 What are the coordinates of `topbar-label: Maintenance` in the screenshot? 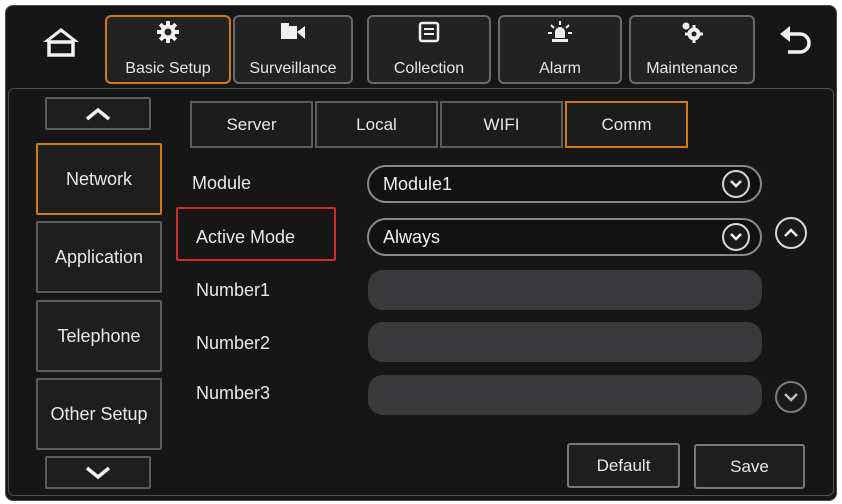 It's located at (692, 68).